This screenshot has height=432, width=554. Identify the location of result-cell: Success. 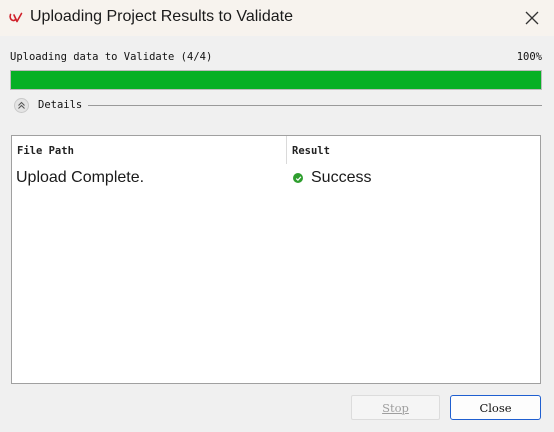
(341, 177).